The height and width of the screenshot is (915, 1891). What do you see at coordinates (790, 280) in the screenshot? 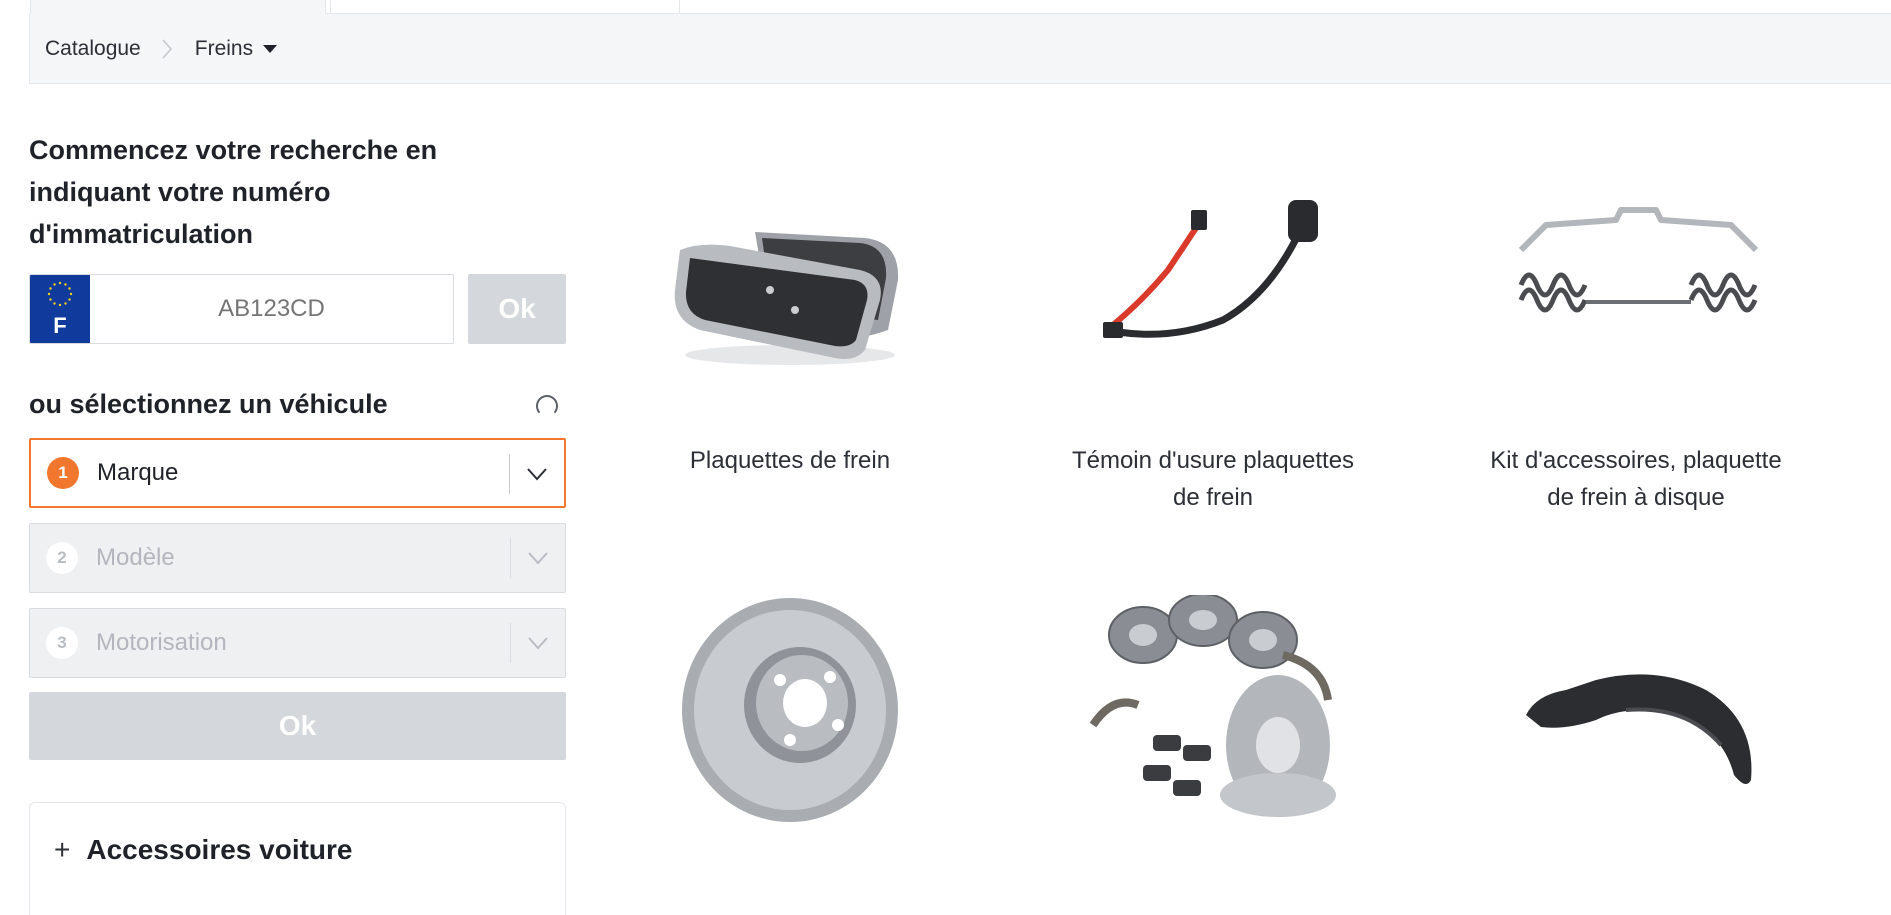
I see `brake-pads-image` at bounding box center [790, 280].